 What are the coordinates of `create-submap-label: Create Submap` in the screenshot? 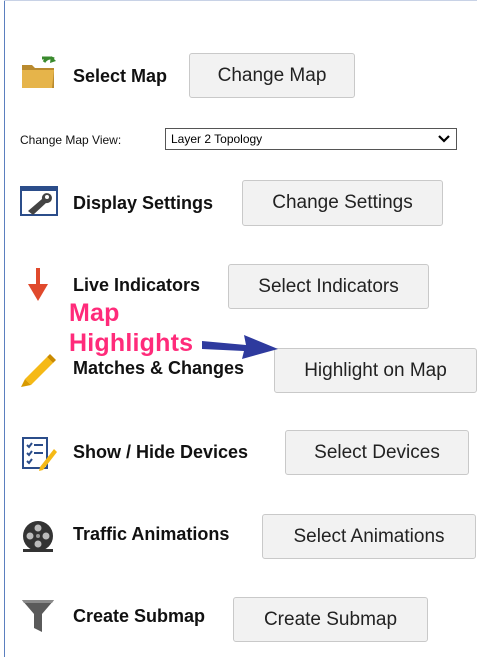 It's located at (139, 616).